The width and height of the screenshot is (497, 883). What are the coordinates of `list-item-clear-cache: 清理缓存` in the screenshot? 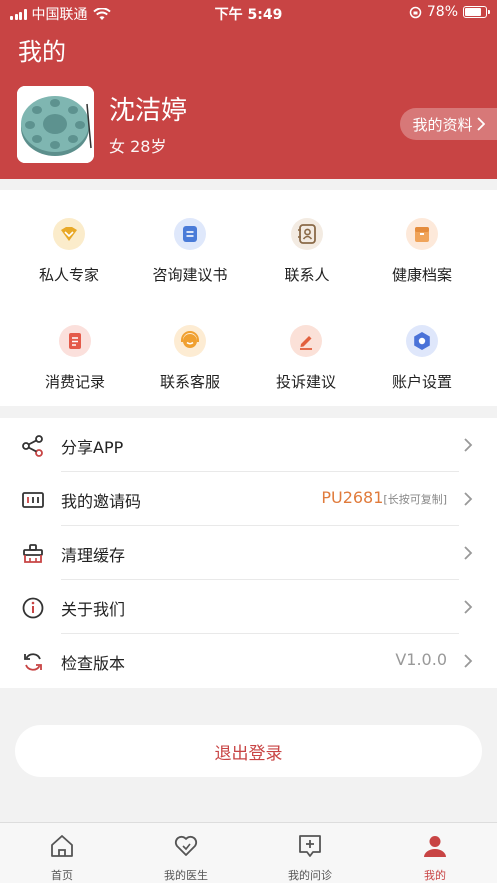 It's located at (248, 553).